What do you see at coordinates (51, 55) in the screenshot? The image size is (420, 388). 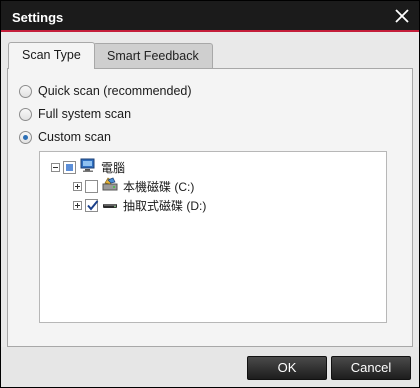 I see `tab-scan-type: Scan Type` at bounding box center [51, 55].